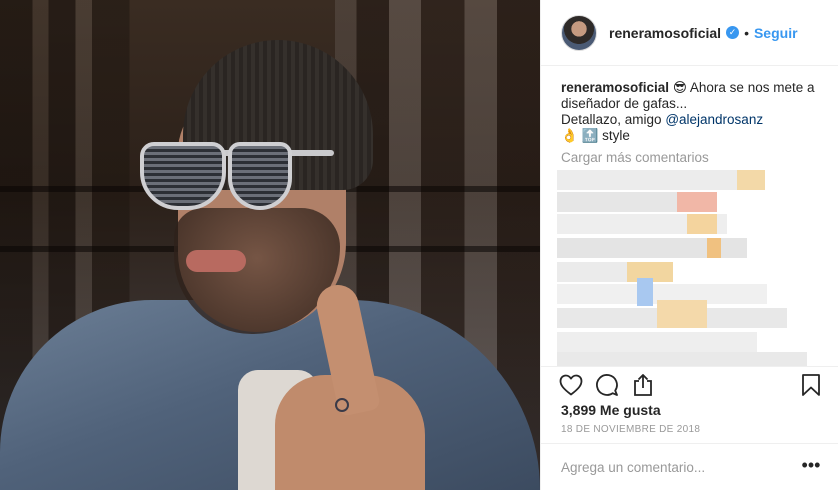 The image size is (838, 490). Describe the element at coordinates (260, 176) in the screenshot. I see `sunglasses-lens-right` at that location.